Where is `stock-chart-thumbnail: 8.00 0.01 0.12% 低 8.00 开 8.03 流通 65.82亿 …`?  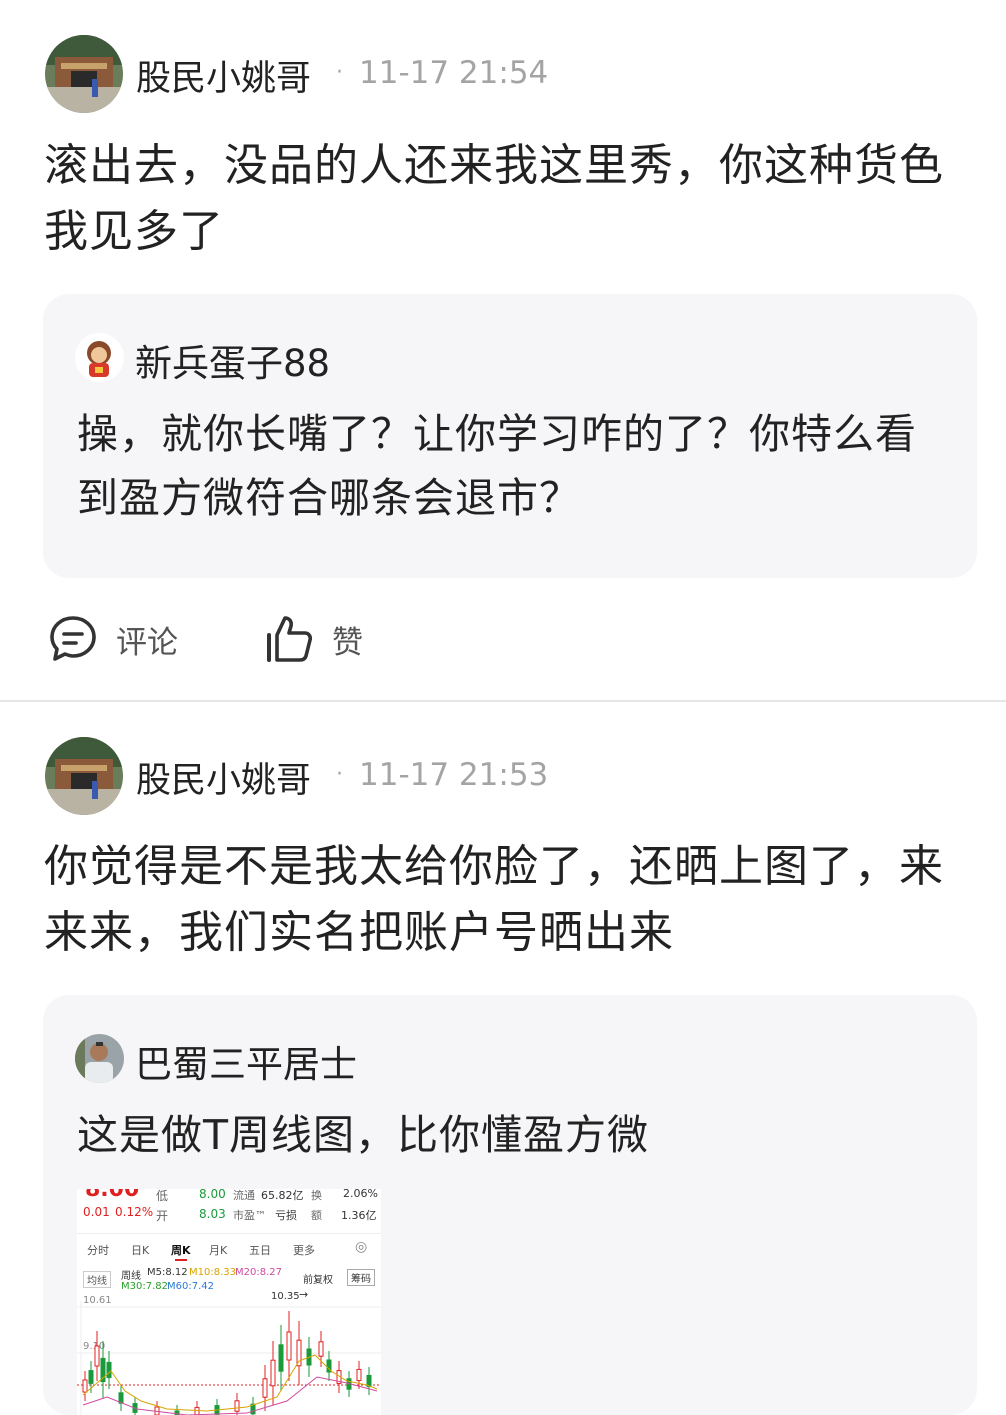 stock-chart-thumbnail: 8.00 0.01 0.12% 低 8.00 开 8.03 流通 65.82亿 … is located at coordinates (229, 1302).